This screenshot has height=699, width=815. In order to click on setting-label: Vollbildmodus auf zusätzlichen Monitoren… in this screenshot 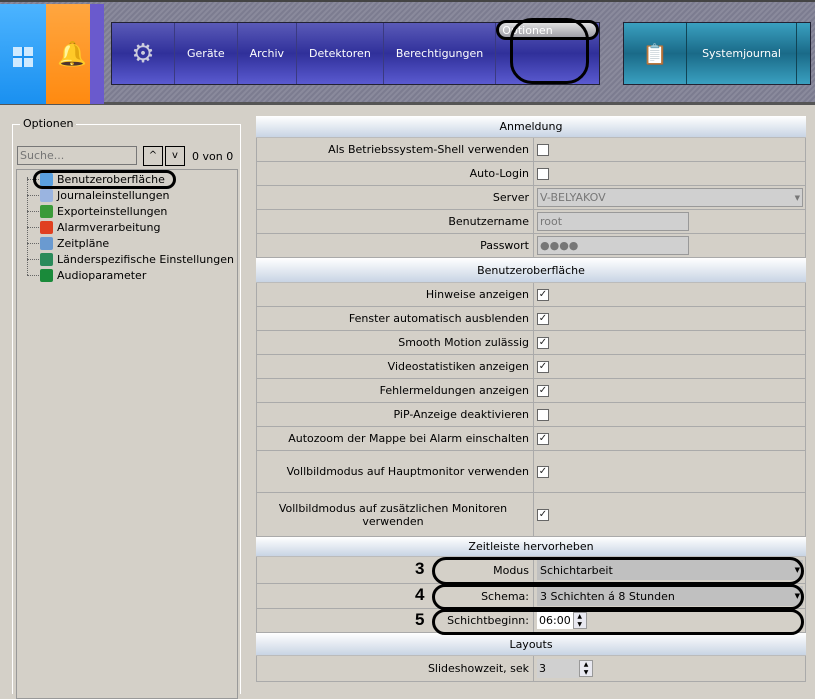, I will do `click(395, 514)`.